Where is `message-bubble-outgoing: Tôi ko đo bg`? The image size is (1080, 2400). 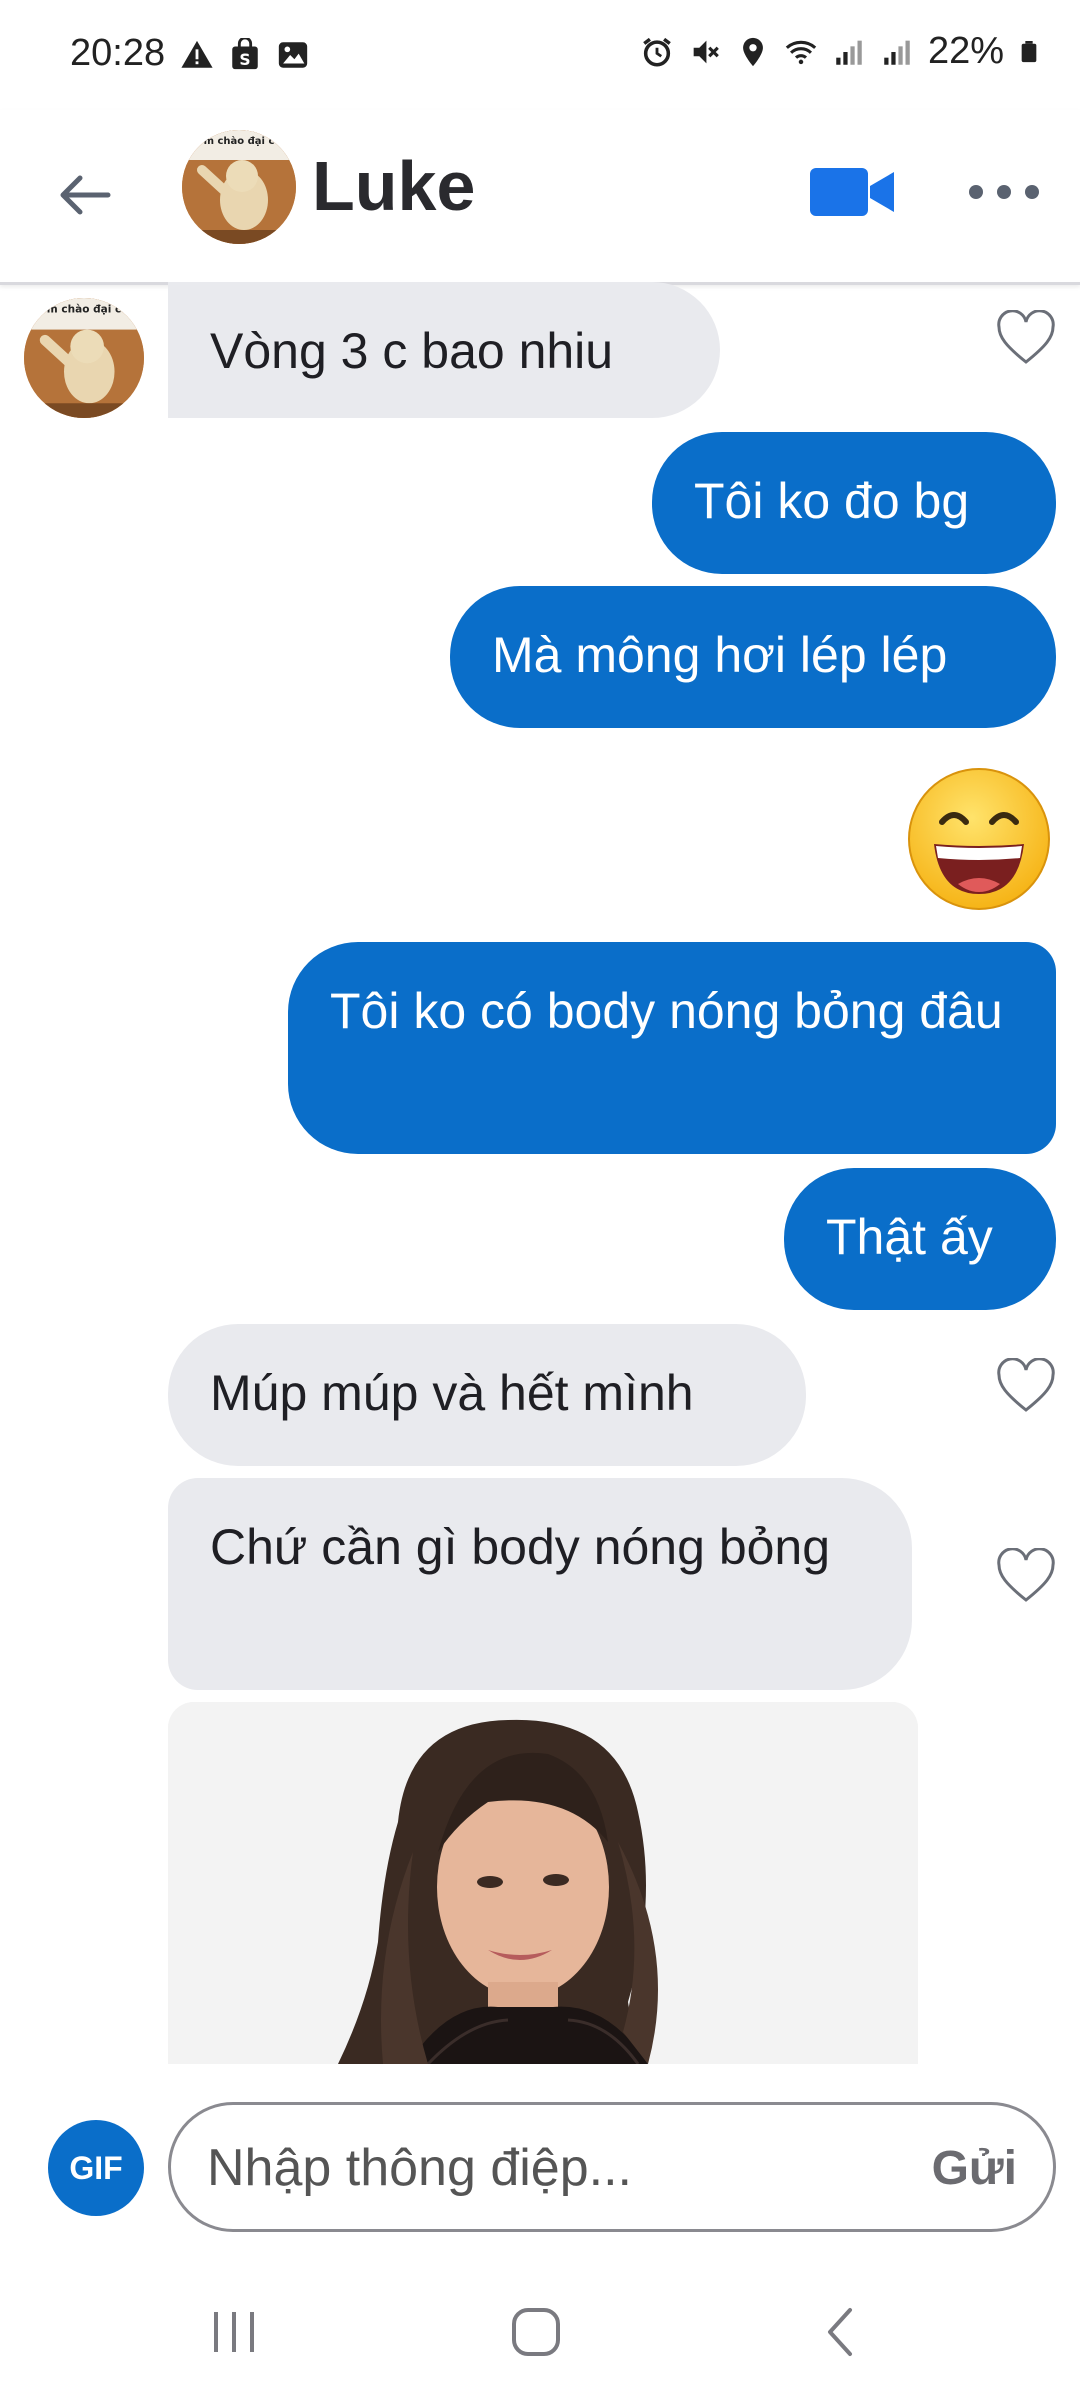 message-bubble-outgoing: Tôi ko đo bg is located at coordinates (854, 503).